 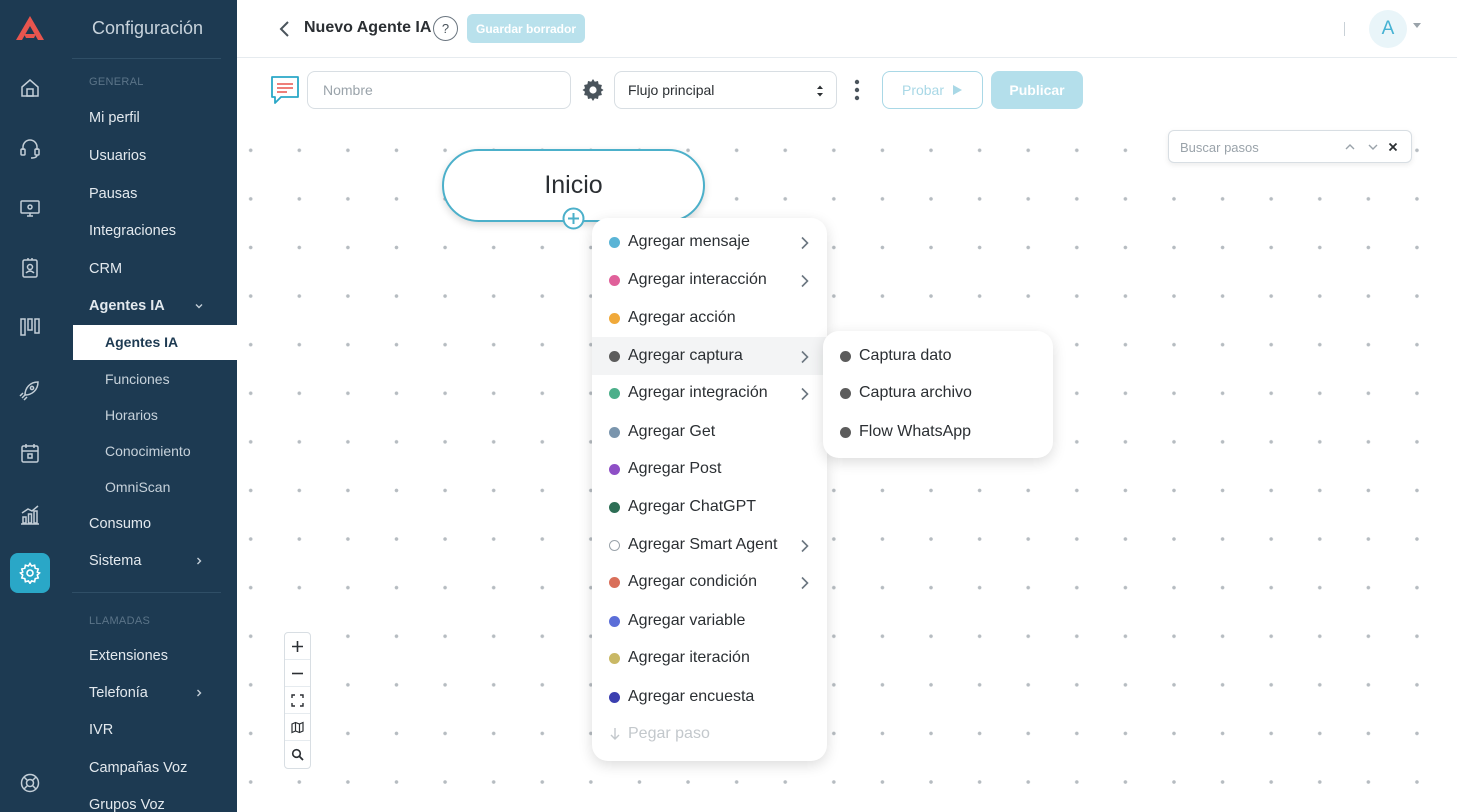 What do you see at coordinates (297, 646) in the screenshot?
I see `zoom-in-button` at bounding box center [297, 646].